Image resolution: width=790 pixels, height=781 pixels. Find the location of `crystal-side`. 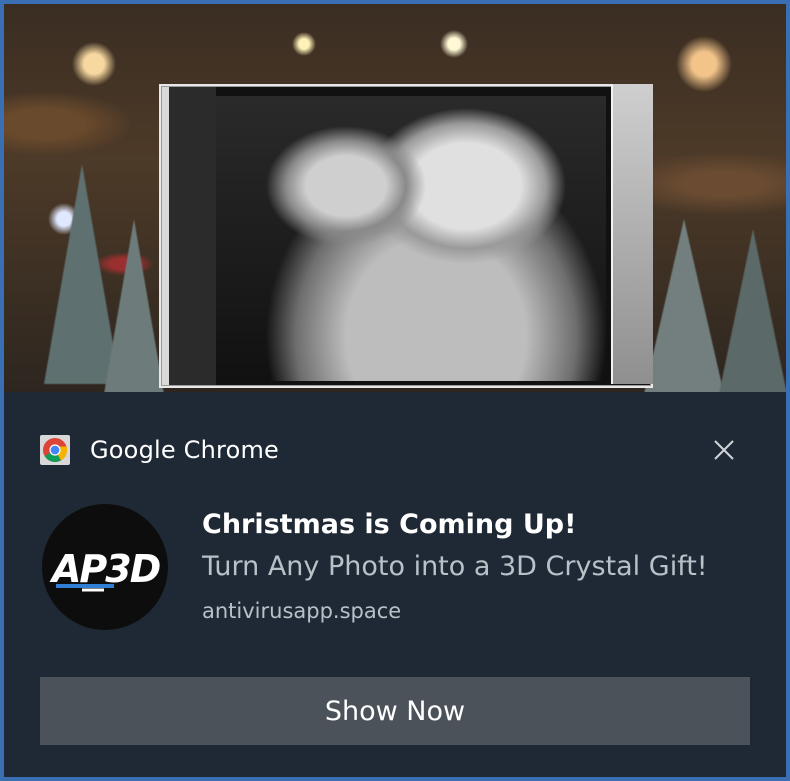

crystal-side is located at coordinates (632, 234).